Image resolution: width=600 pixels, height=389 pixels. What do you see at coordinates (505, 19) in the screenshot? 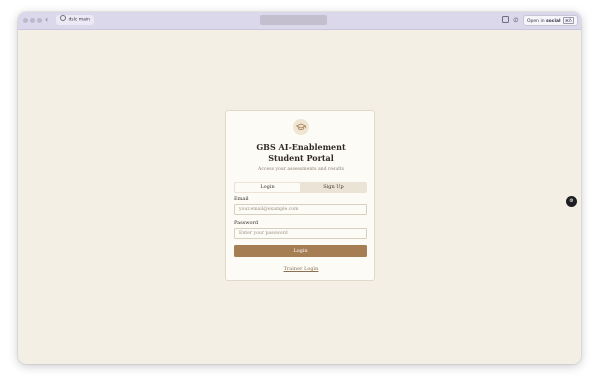
I see `extensions-icon` at bounding box center [505, 19].